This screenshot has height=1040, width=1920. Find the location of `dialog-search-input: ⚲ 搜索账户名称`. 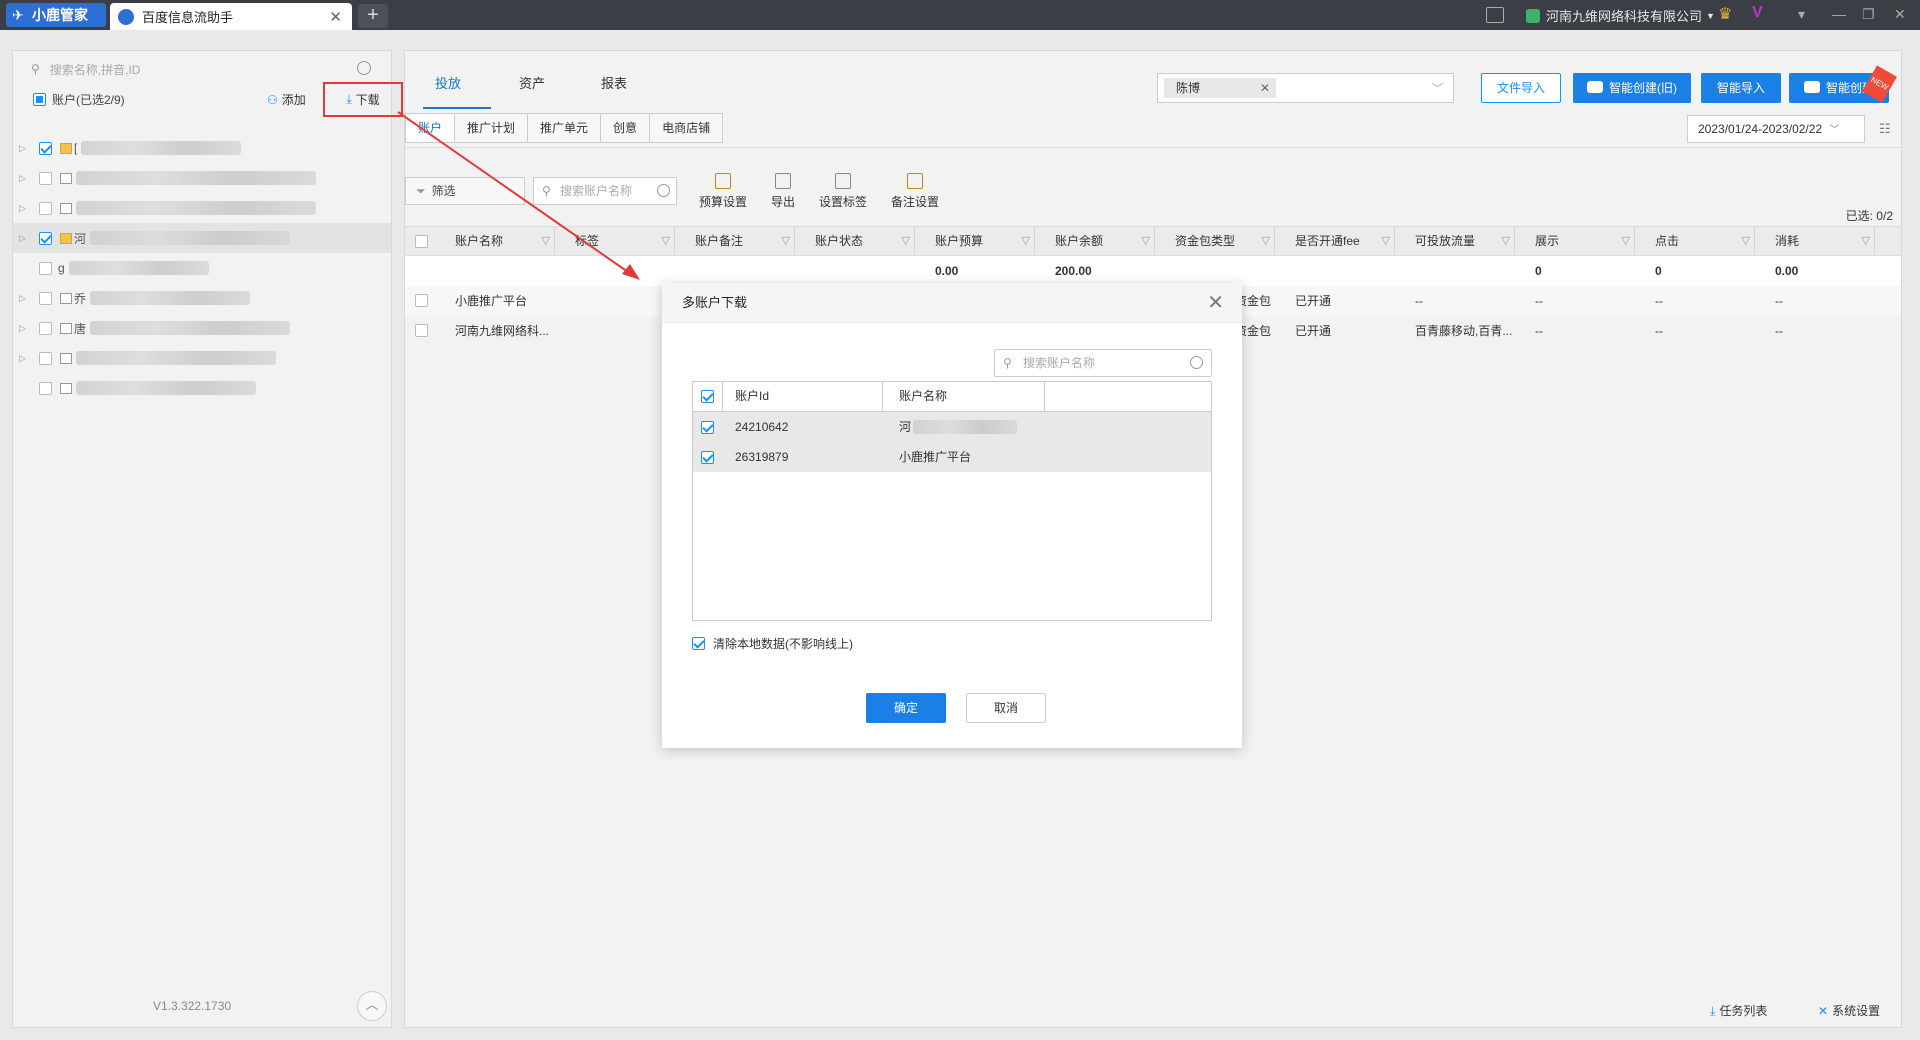

dialog-search-input: ⚲ 搜索账户名称 is located at coordinates (1103, 363).